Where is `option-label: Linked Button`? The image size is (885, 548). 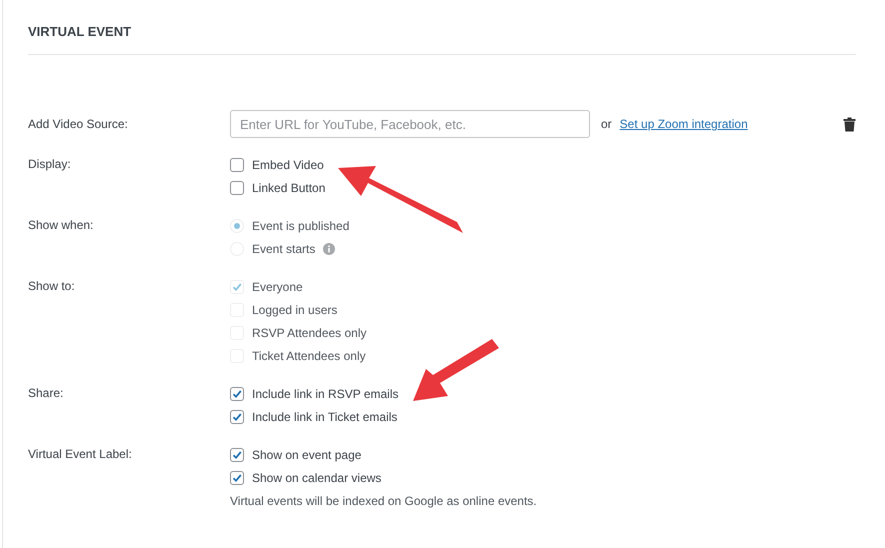
option-label: Linked Button is located at coordinates (289, 187).